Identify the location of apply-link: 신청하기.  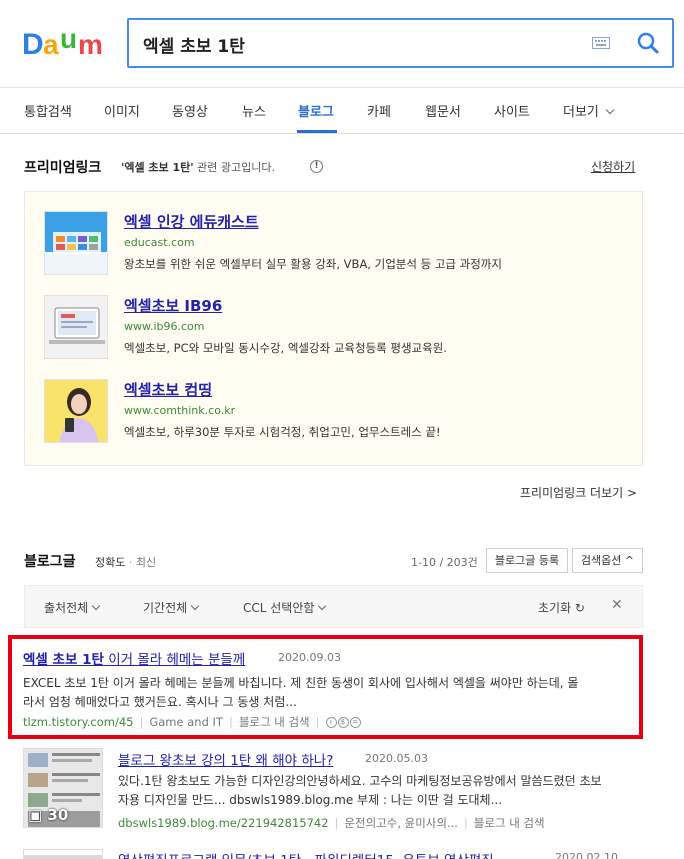
(613, 166).